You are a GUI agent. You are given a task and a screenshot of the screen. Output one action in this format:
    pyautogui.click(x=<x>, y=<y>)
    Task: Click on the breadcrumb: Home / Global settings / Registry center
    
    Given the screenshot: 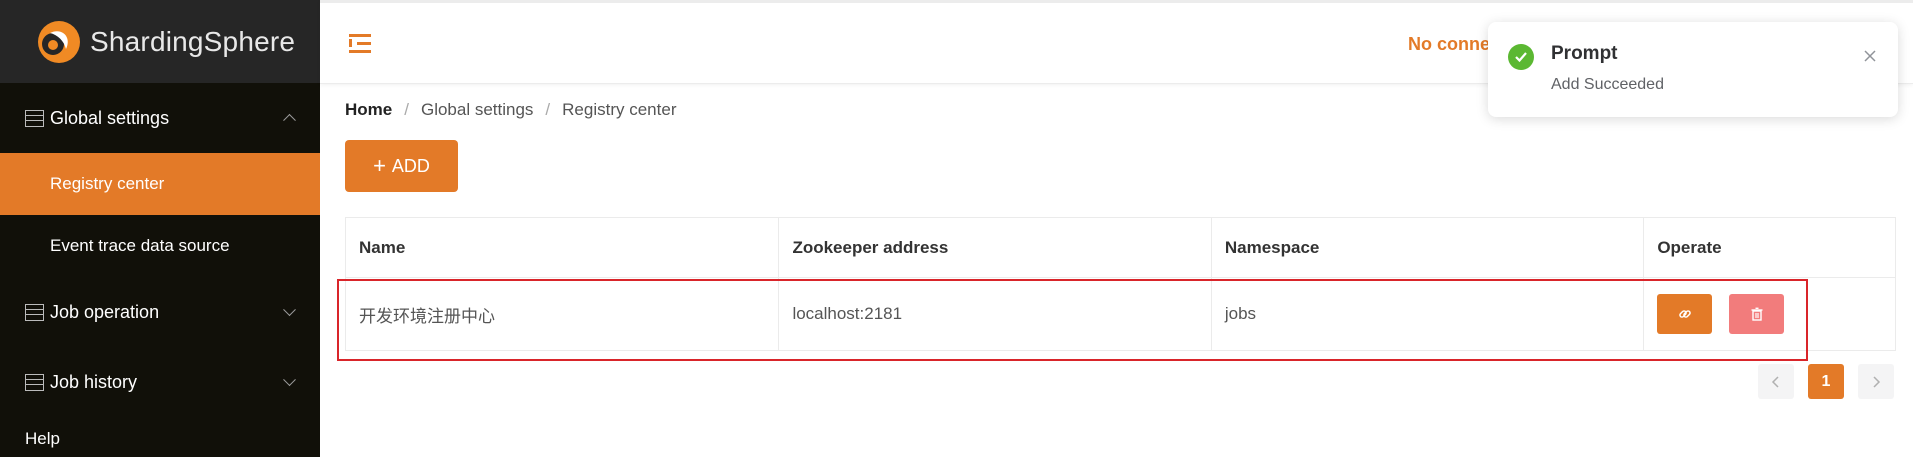 What is the action you would take?
    pyautogui.click(x=510, y=110)
    